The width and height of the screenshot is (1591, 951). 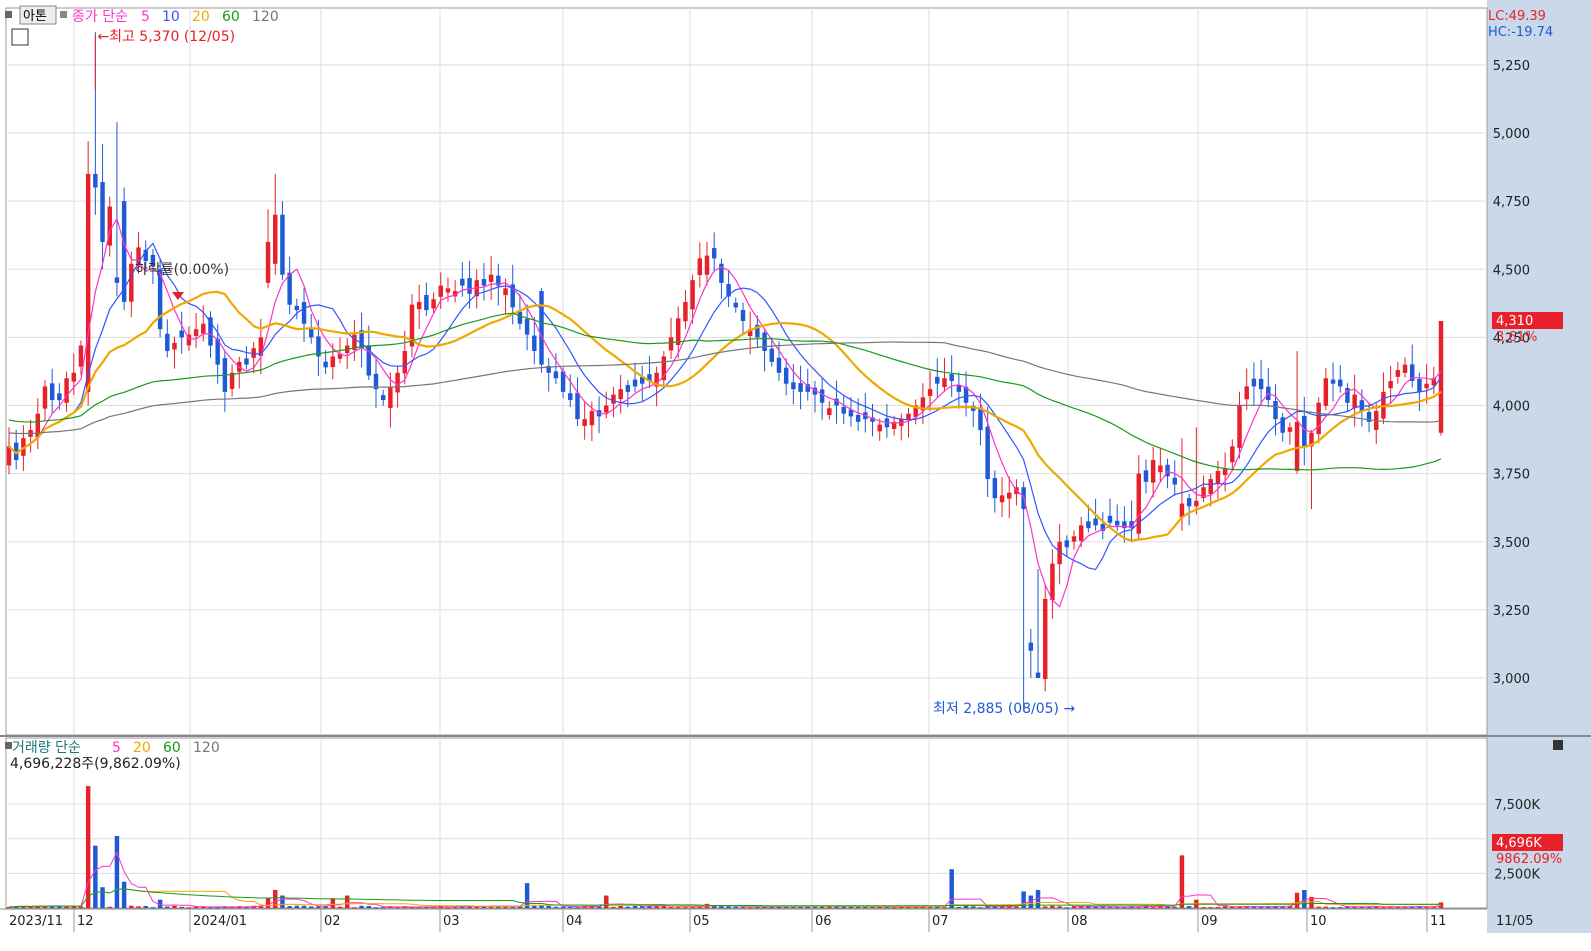 What do you see at coordinates (1519, 843) in the screenshot?
I see `current-volume: 4,696K` at bounding box center [1519, 843].